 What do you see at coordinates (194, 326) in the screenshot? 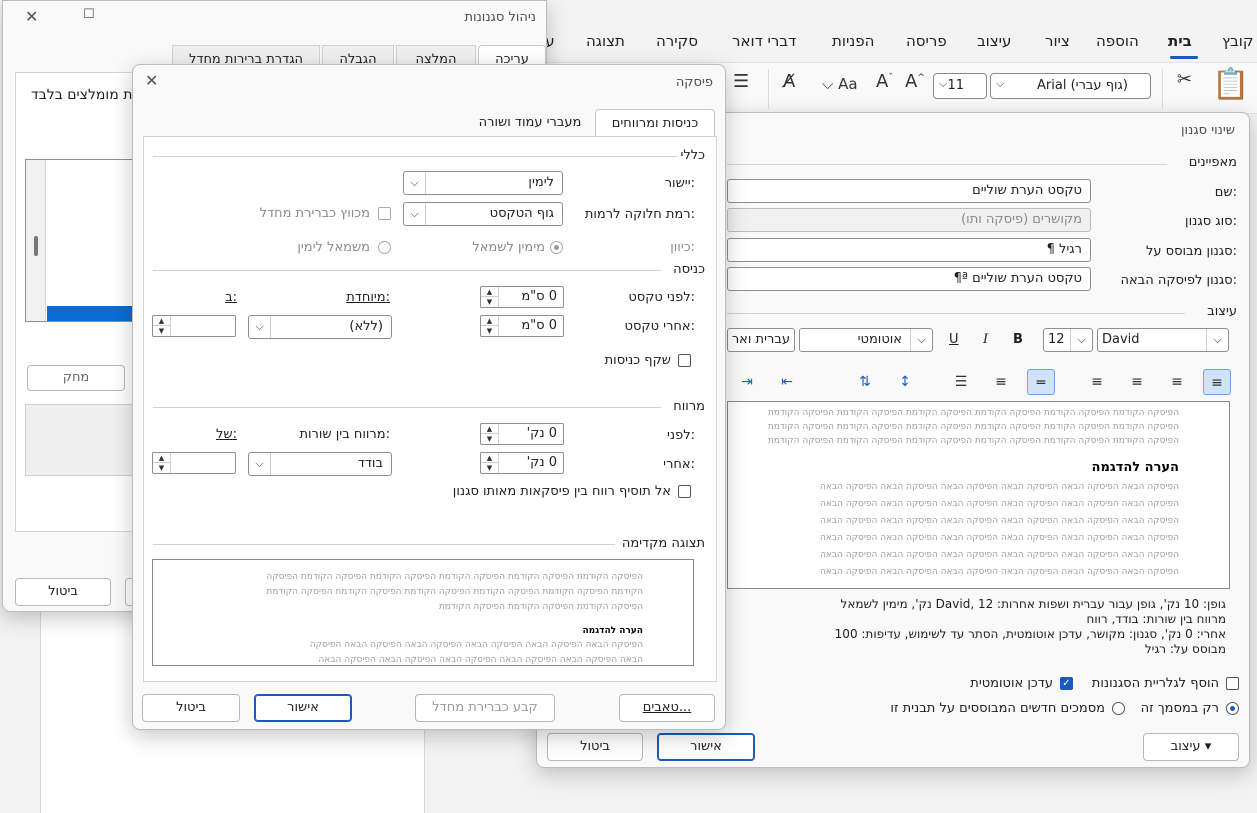
I see `indent-by-spinner: ▲ ▼` at bounding box center [194, 326].